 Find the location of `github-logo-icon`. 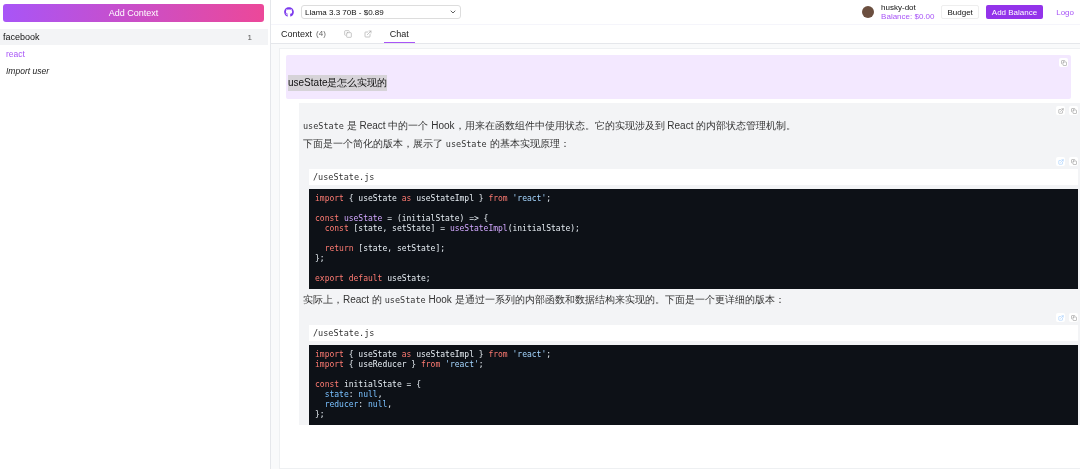

github-logo-icon is located at coordinates (289, 12).